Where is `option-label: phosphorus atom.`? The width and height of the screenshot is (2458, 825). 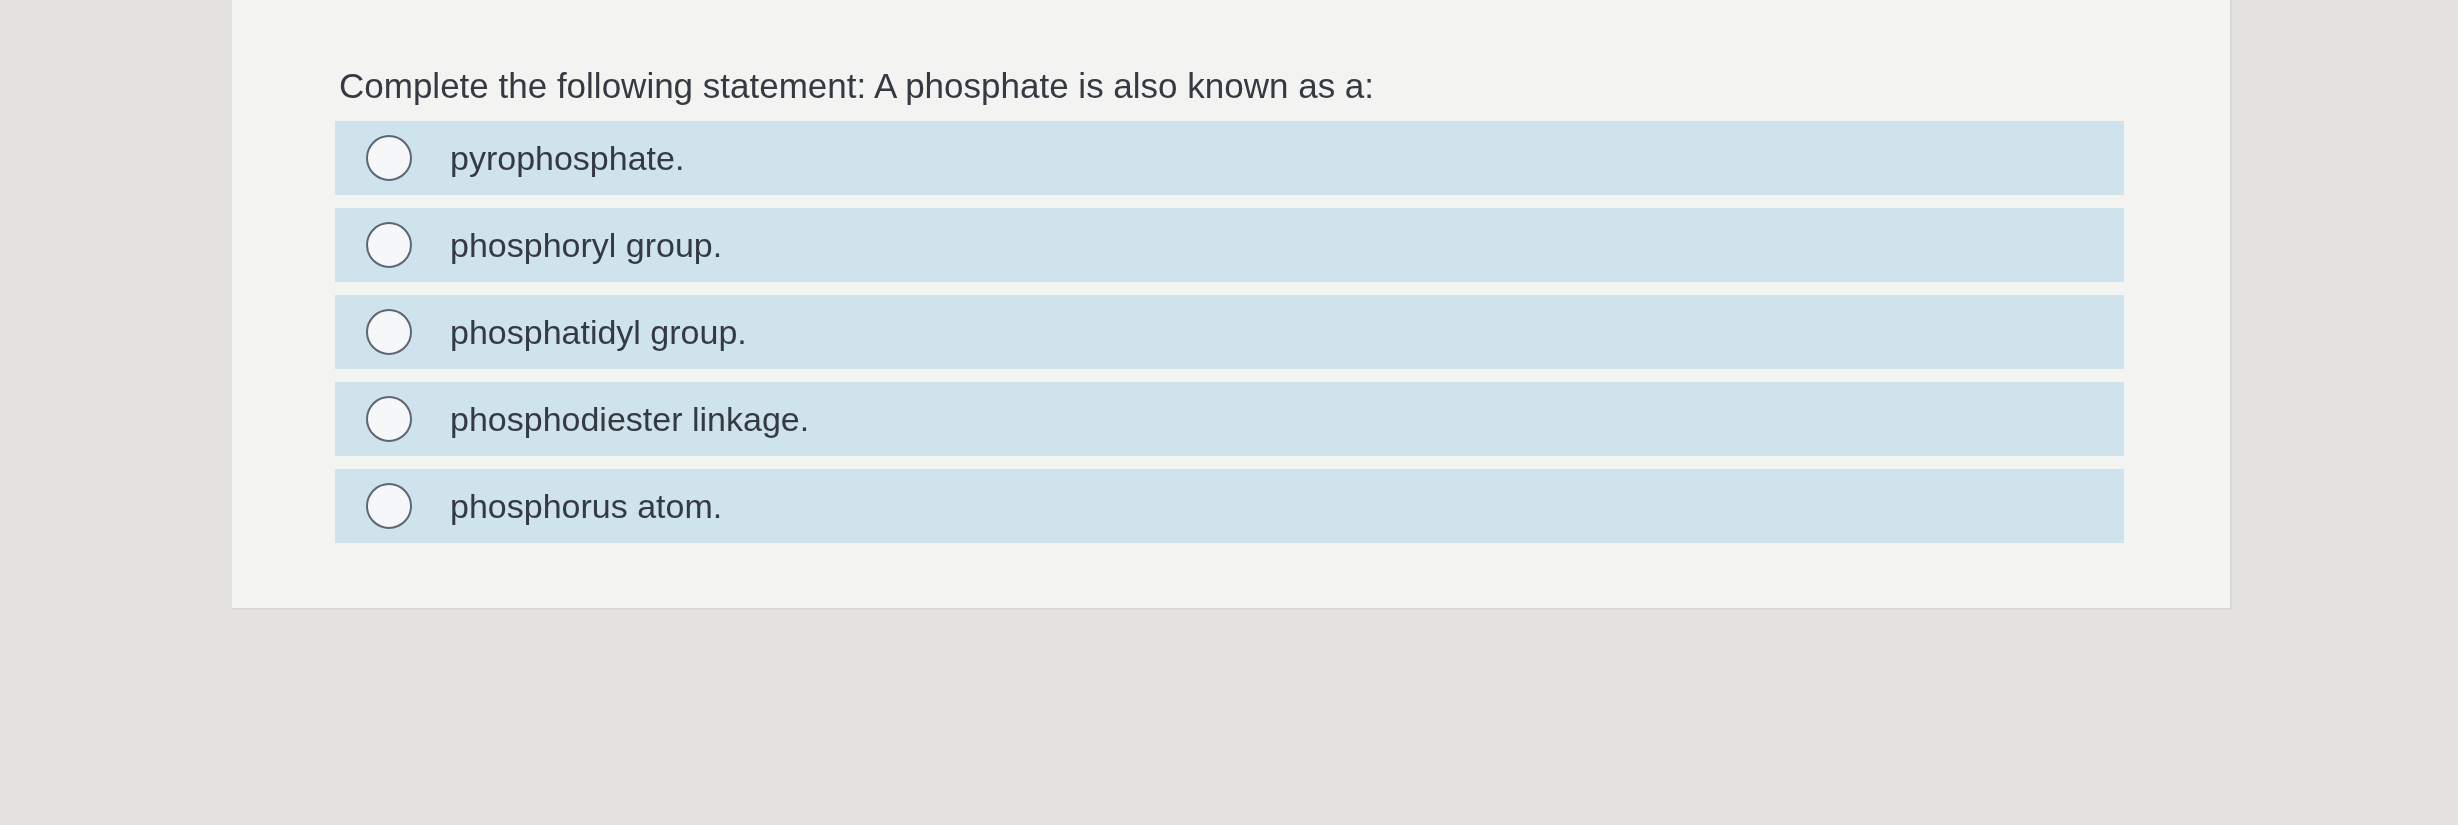 option-label: phosphorus atom. is located at coordinates (586, 506).